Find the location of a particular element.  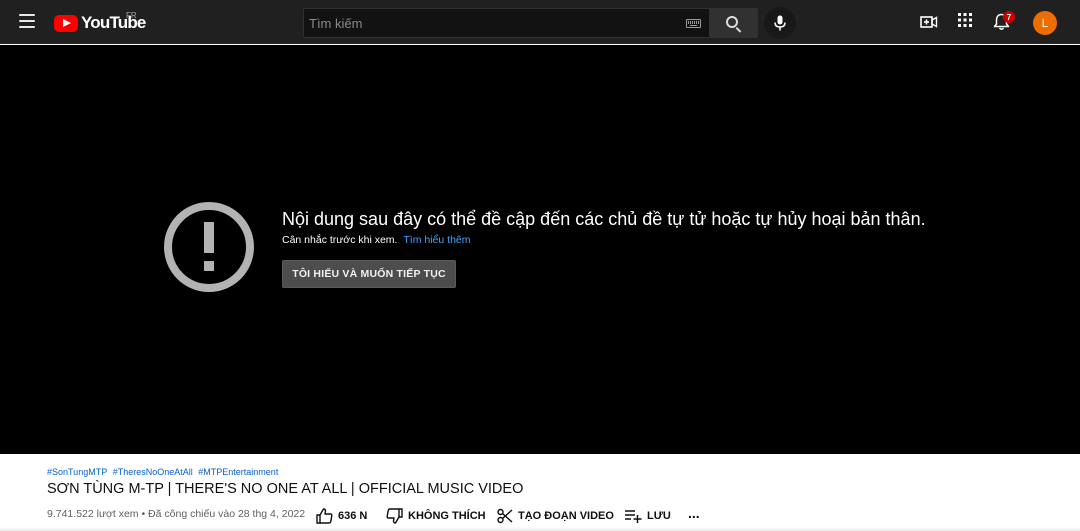

menu-icon is located at coordinates (27, 21).